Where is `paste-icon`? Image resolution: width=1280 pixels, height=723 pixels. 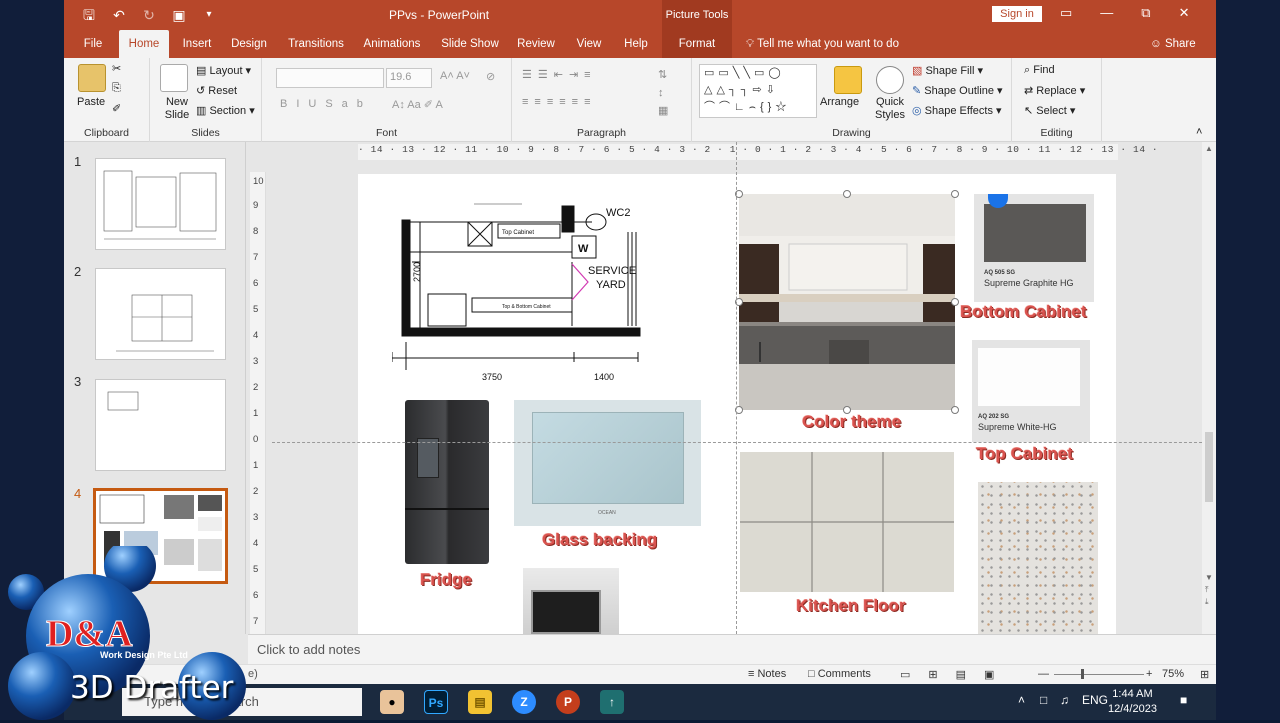 paste-icon is located at coordinates (92, 78).